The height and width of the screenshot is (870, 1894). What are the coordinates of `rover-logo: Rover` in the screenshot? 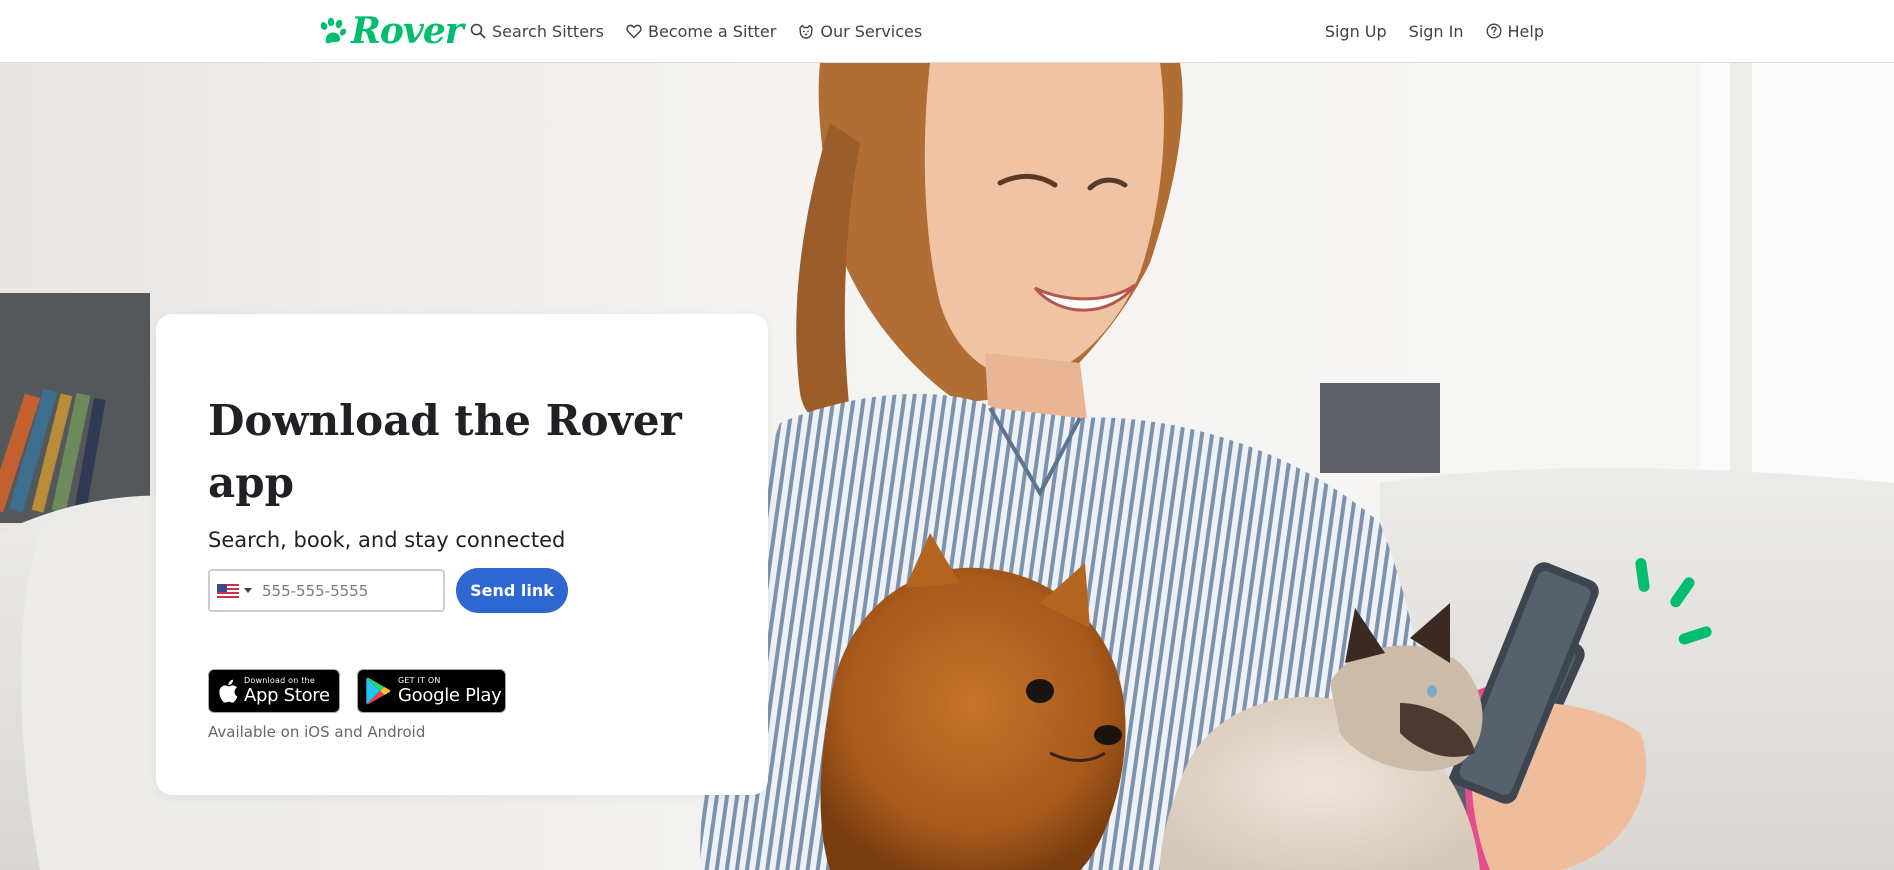 It's located at (390, 31).